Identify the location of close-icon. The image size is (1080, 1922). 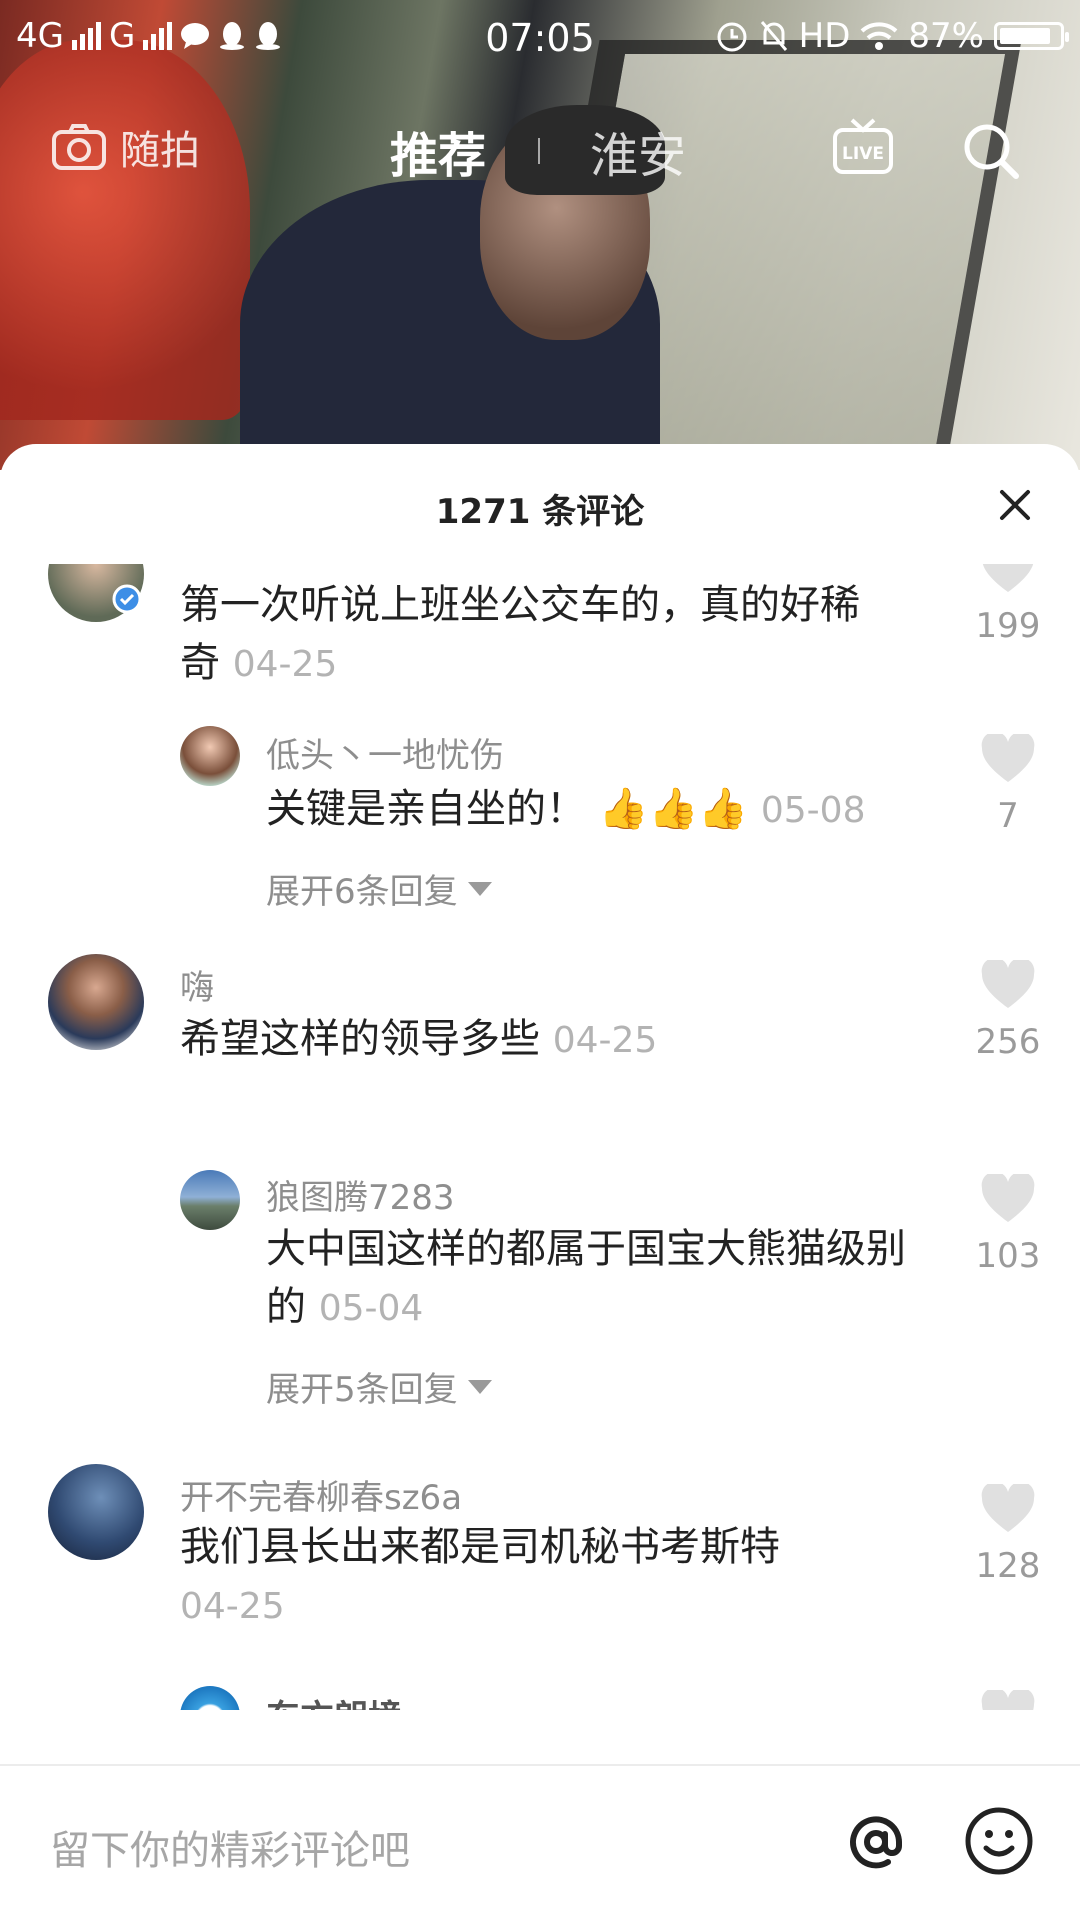
(1015, 505).